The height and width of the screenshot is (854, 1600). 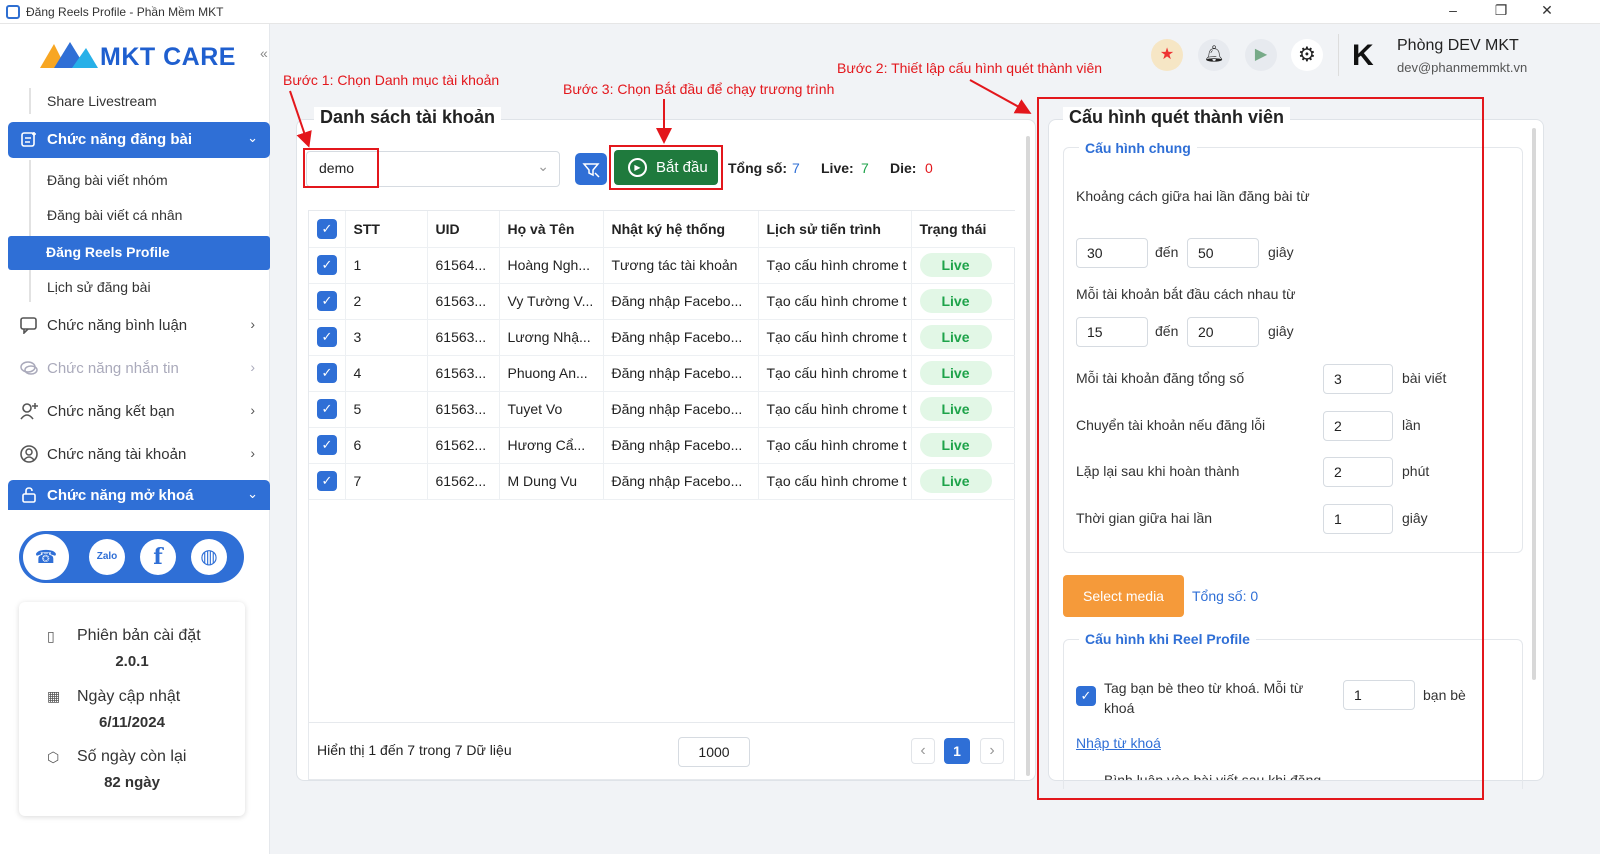 What do you see at coordinates (666, 167) in the screenshot?
I see `start-button: ▶ Bắt đầu` at bounding box center [666, 167].